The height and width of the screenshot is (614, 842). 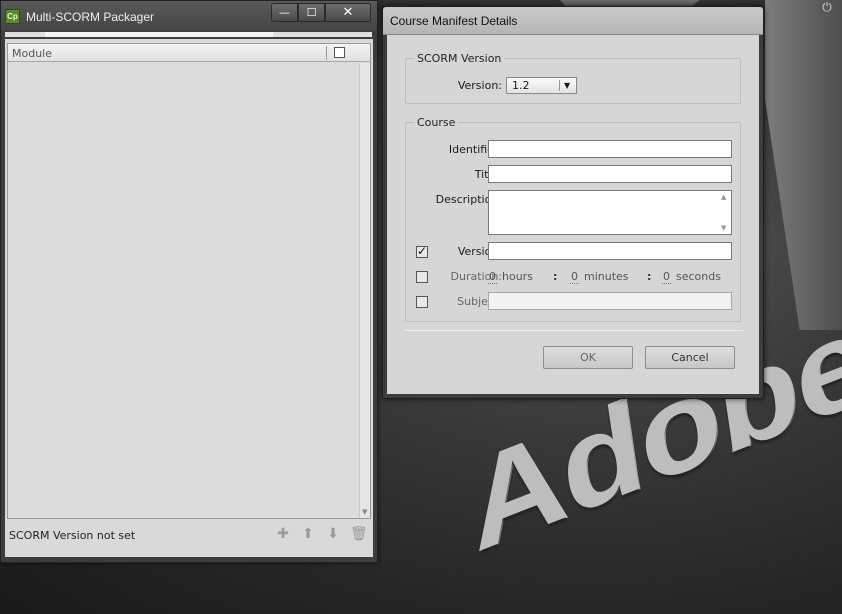 What do you see at coordinates (359, 534) in the screenshot?
I see `delete-icon: 🗑` at bounding box center [359, 534].